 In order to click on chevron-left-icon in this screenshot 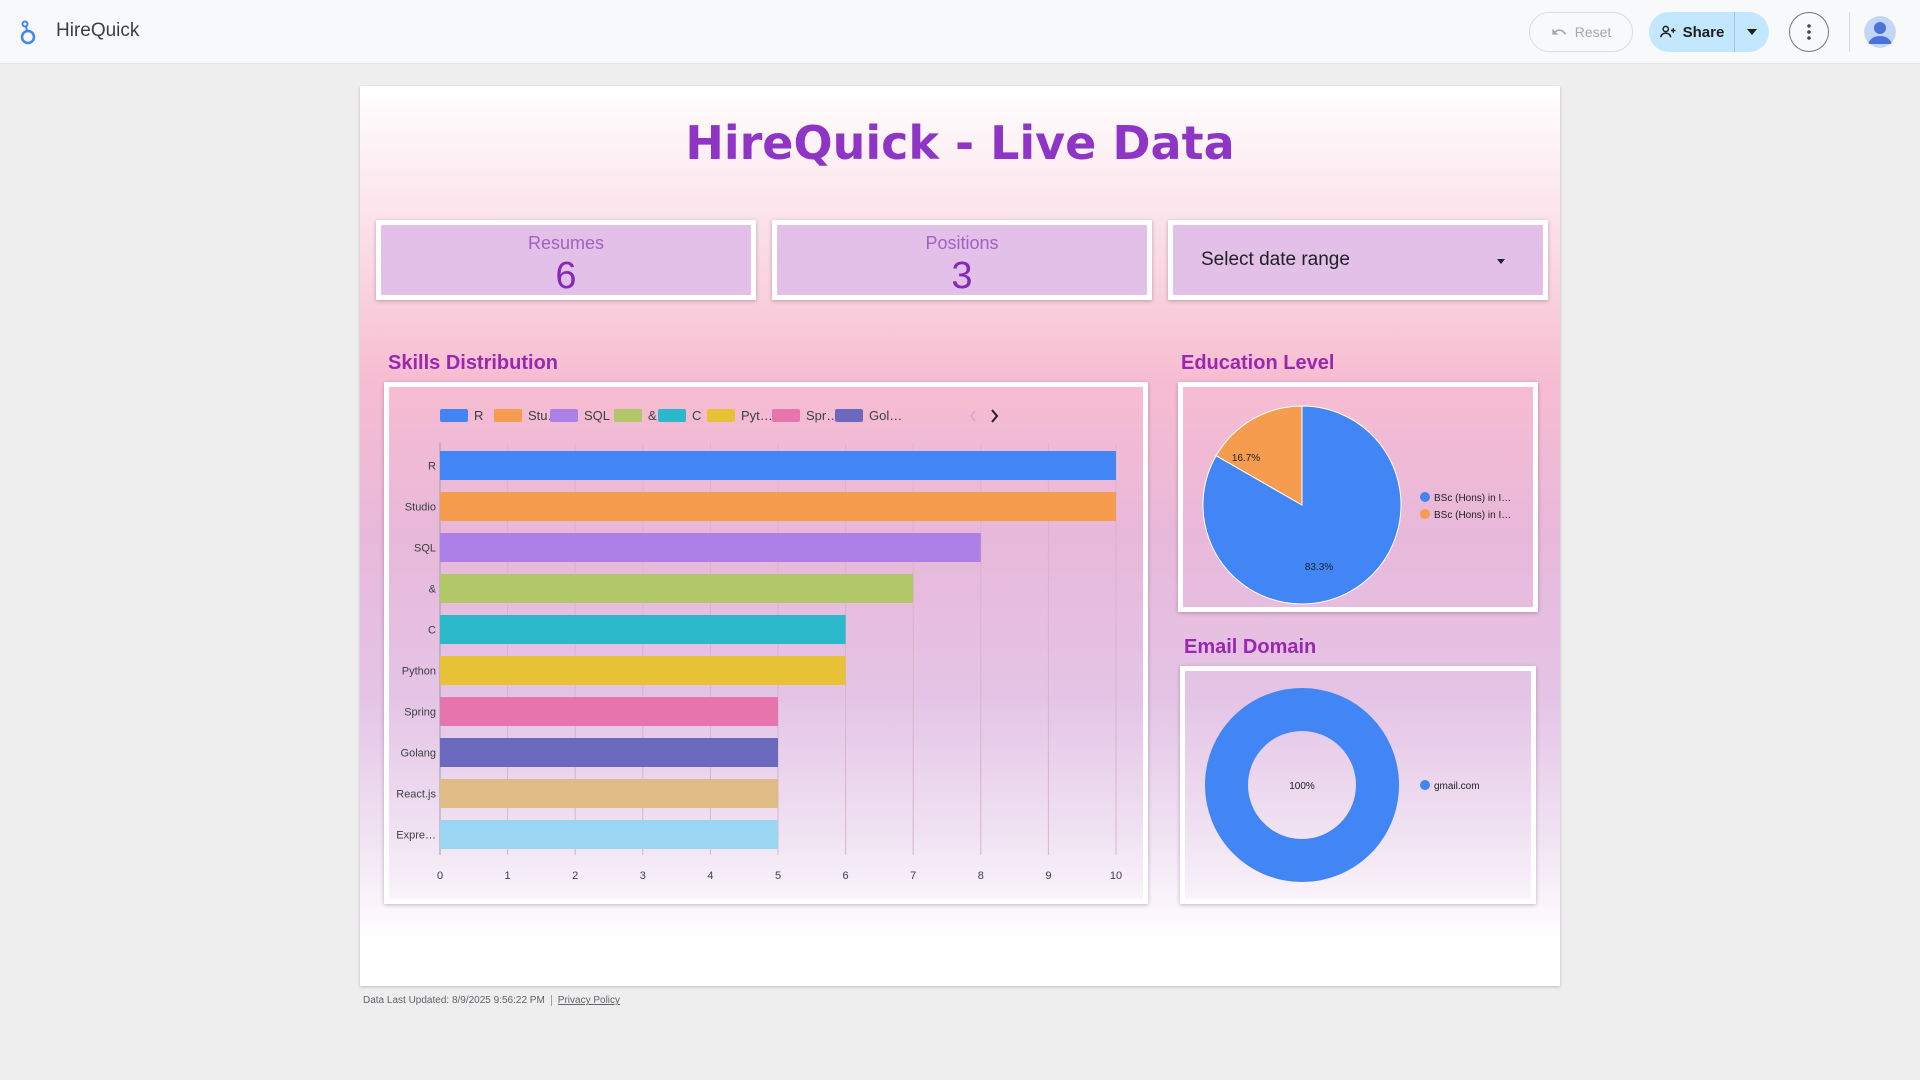, I will do `click(973, 416)`.